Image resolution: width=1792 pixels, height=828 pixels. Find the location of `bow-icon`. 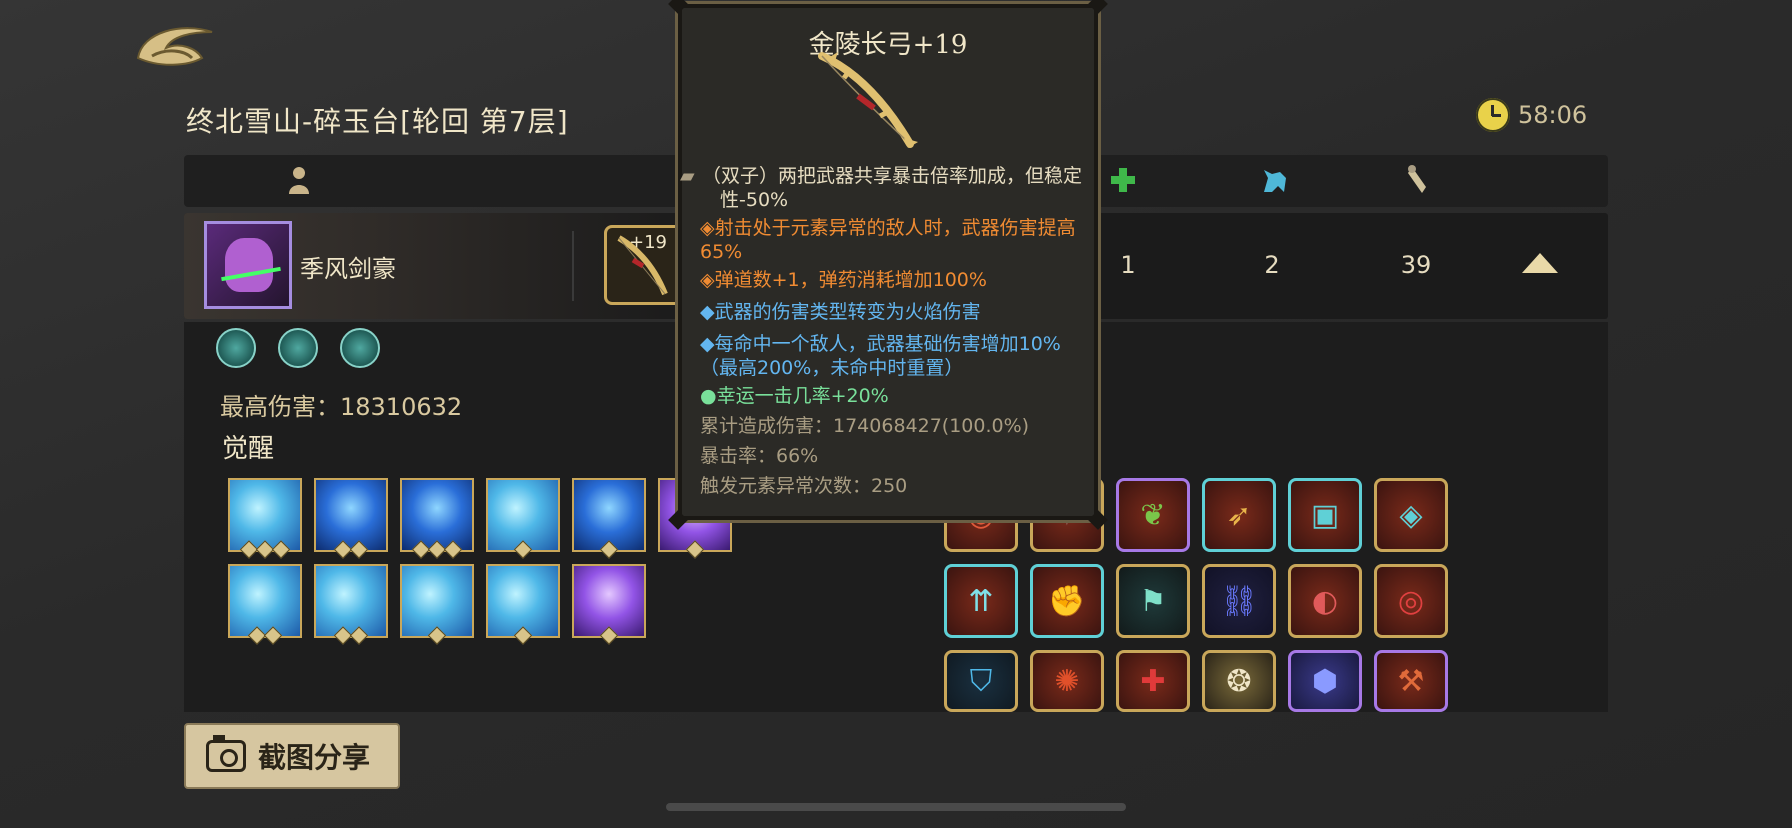

bow-icon is located at coordinates (642, 265).